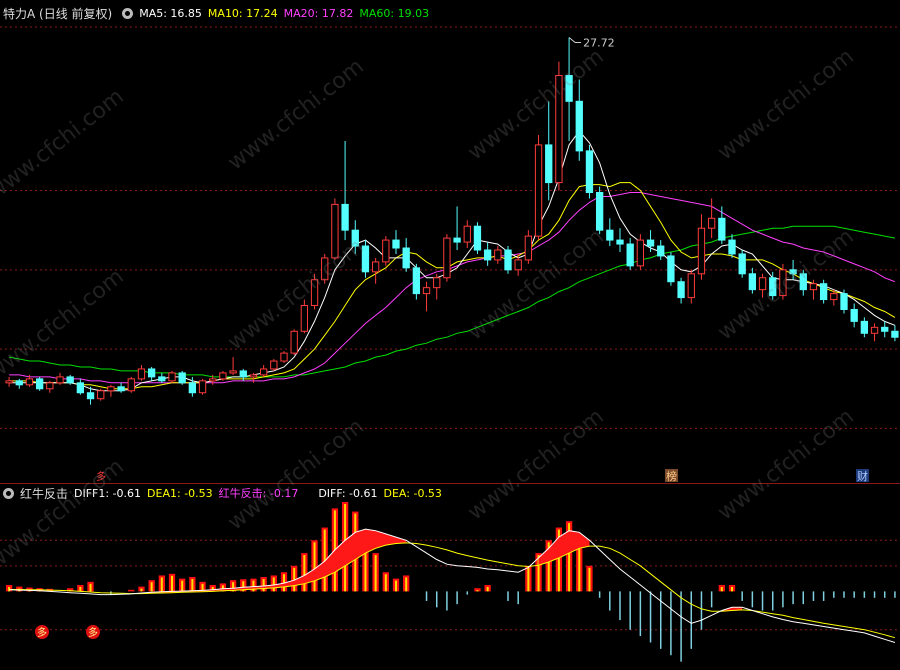 This screenshot has height=670, width=900. What do you see at coordinates (575, 40) in the screenshot?
I see `peak-pointer` at bounding box center [575, 40].